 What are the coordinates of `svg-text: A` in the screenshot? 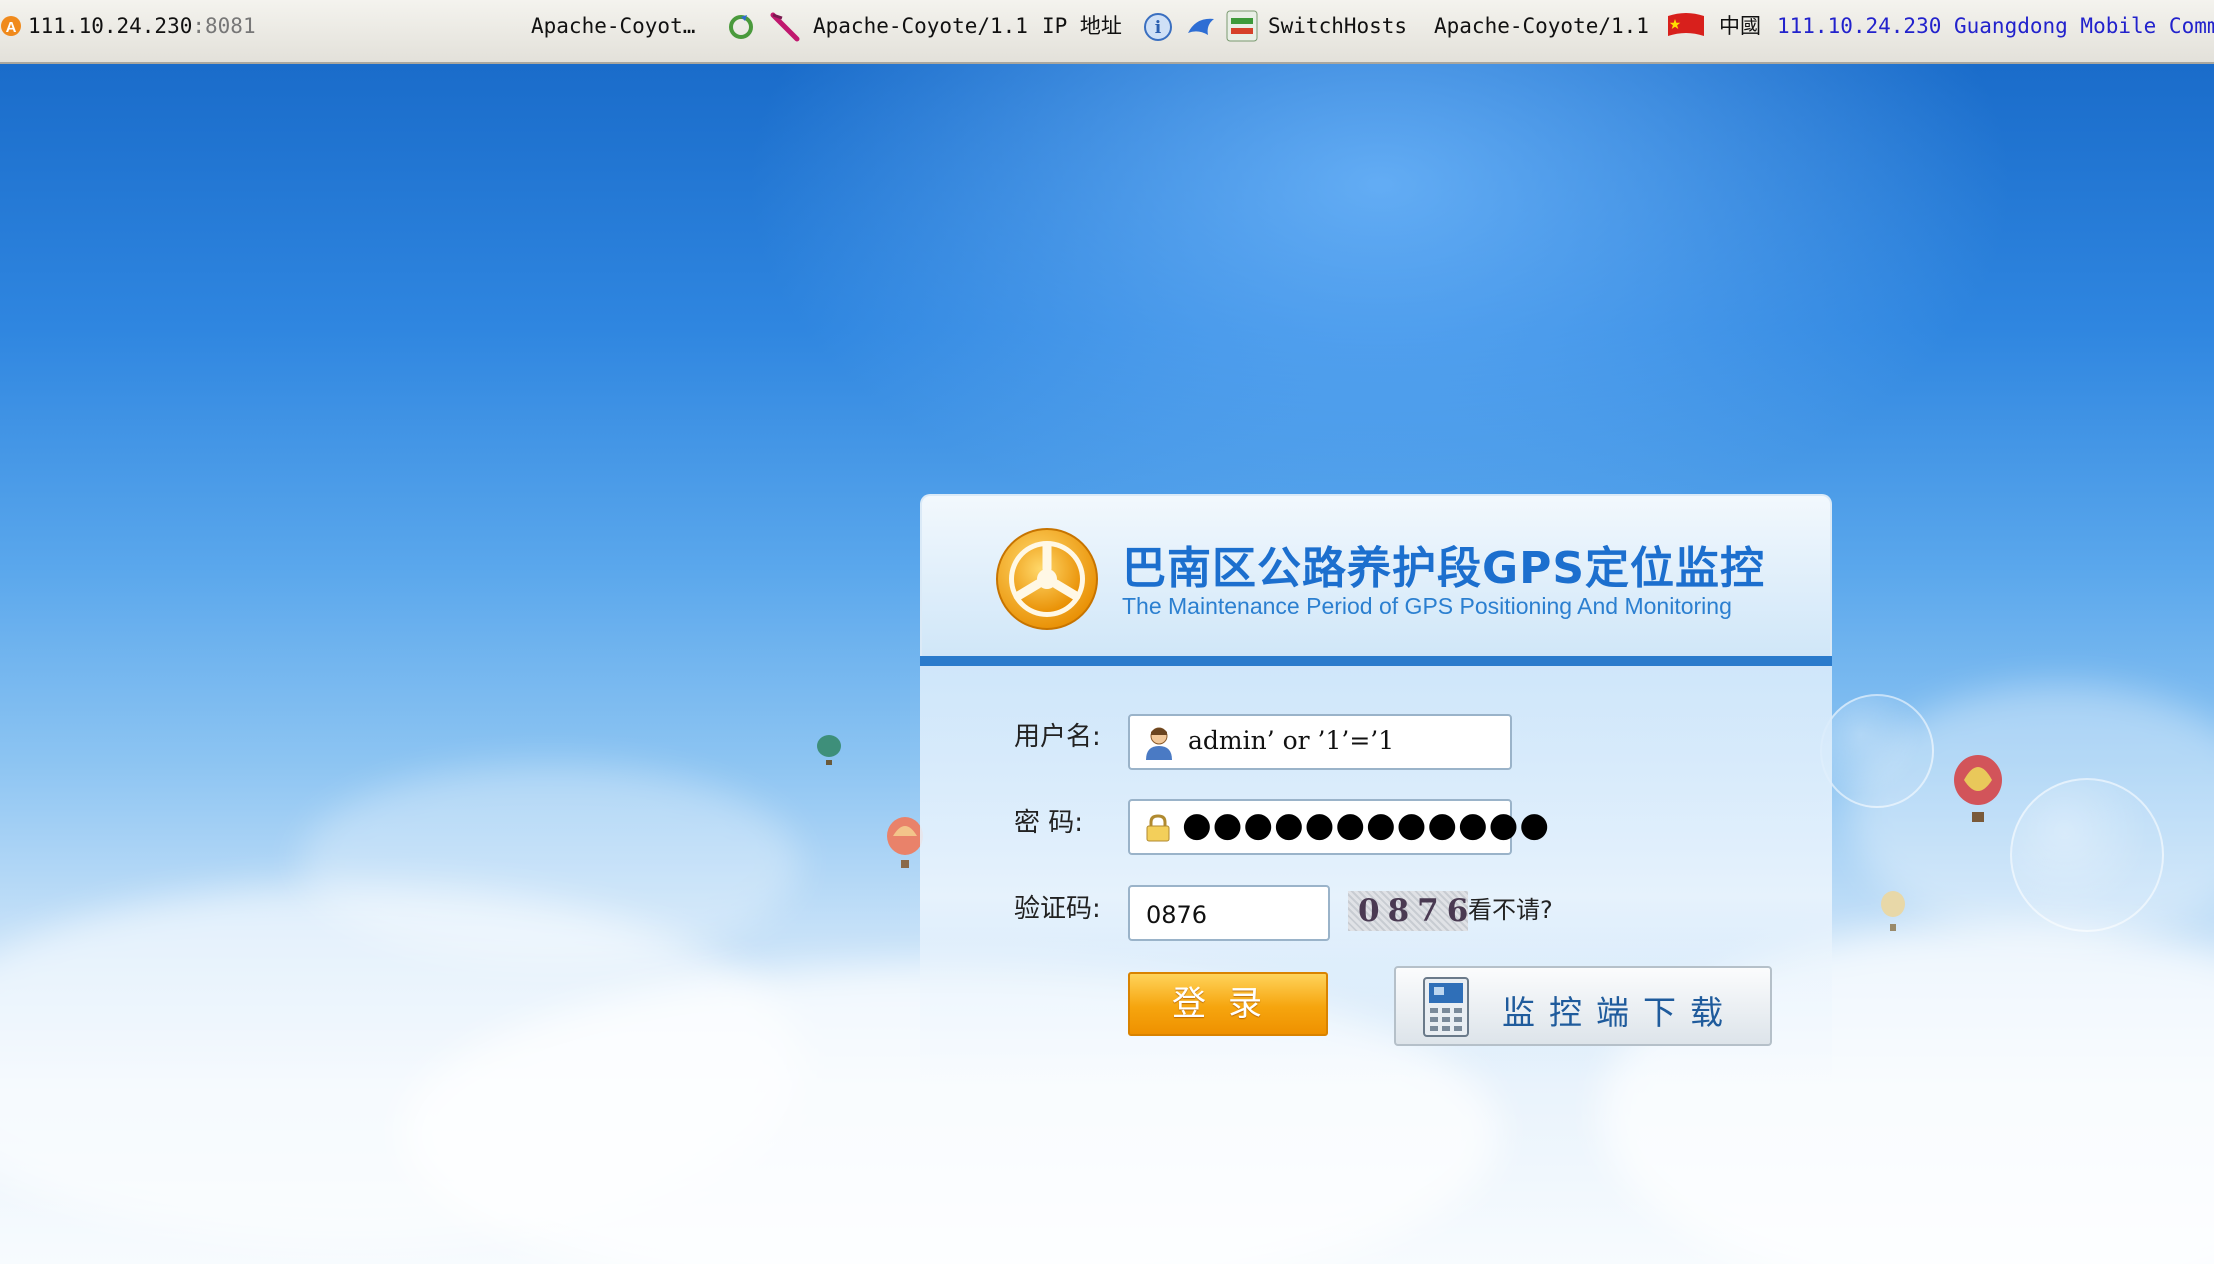 It's located at (11, 27).